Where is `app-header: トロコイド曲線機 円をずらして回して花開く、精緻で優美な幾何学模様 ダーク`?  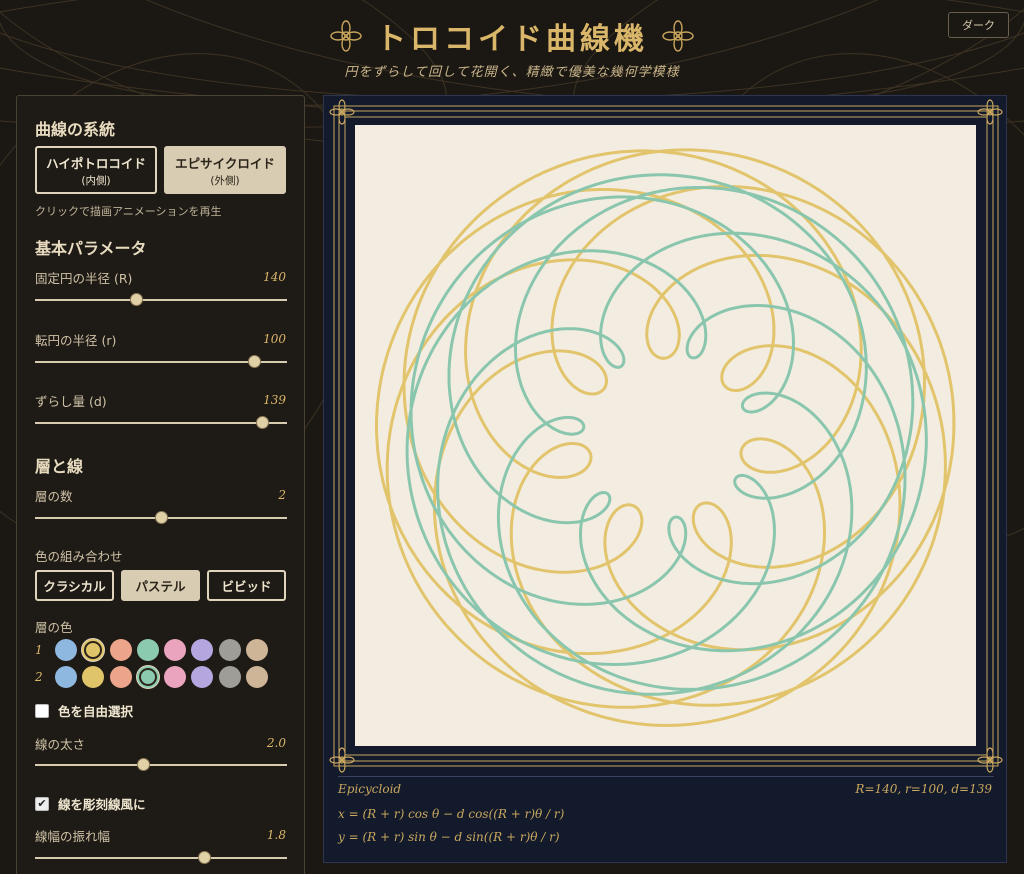
app-header: トロコイド曲線機 円をずらして回して花開く、精緻で優美な幾何学模様 ダーク is located at coordinates (512, 45).